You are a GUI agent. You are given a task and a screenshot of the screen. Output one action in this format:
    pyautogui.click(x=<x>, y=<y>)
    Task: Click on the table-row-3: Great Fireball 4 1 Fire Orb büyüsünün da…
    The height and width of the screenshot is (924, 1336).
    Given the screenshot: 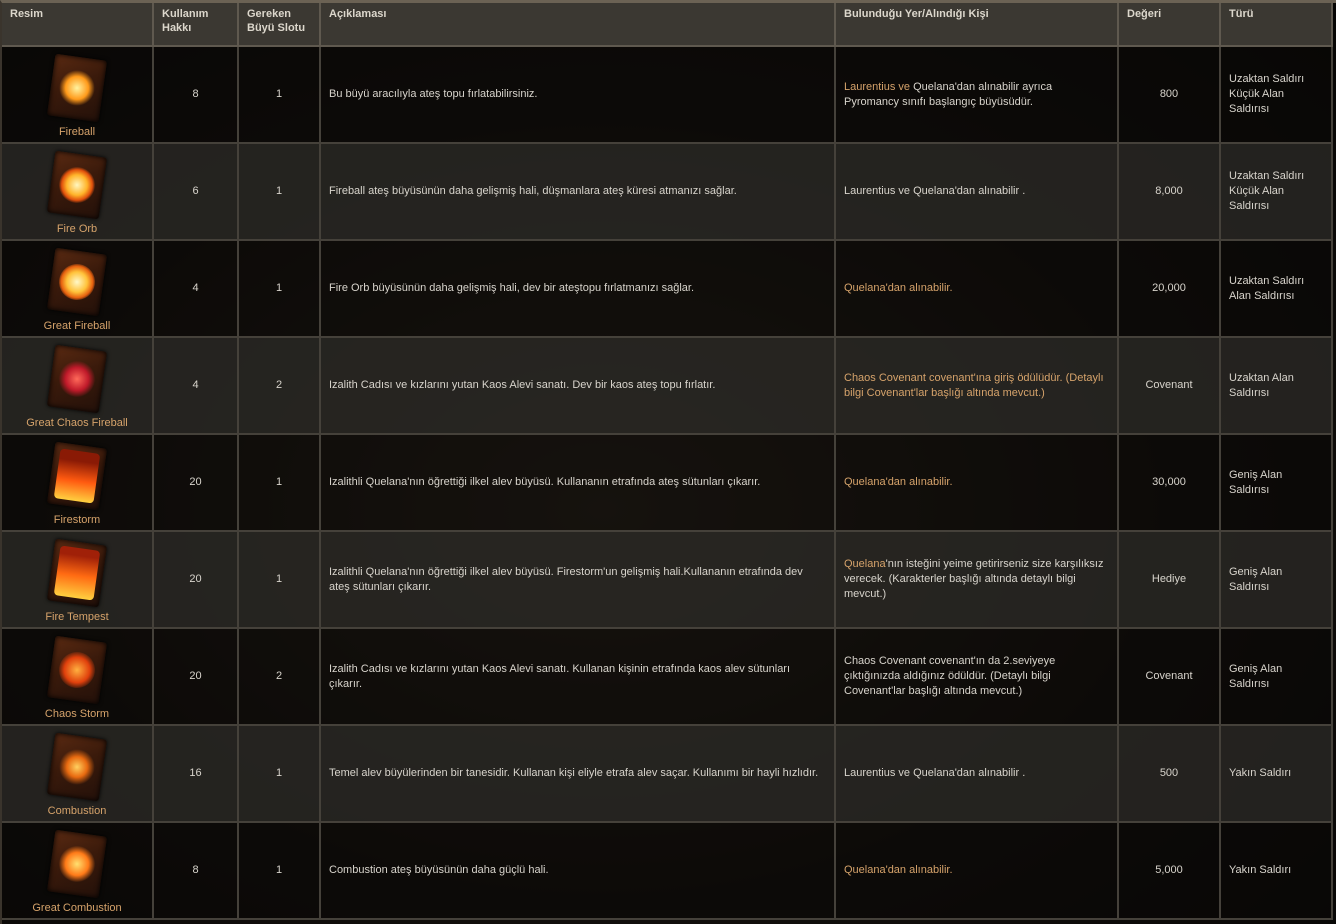 What is the action you would take?
    pyautogui.click(x=667, y=289)
    